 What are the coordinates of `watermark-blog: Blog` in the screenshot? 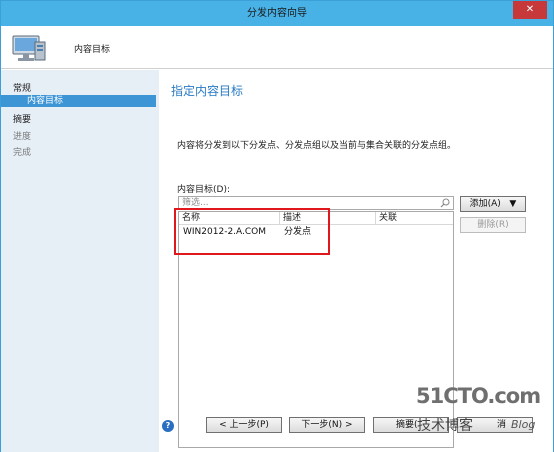 It's located at (523, 424).